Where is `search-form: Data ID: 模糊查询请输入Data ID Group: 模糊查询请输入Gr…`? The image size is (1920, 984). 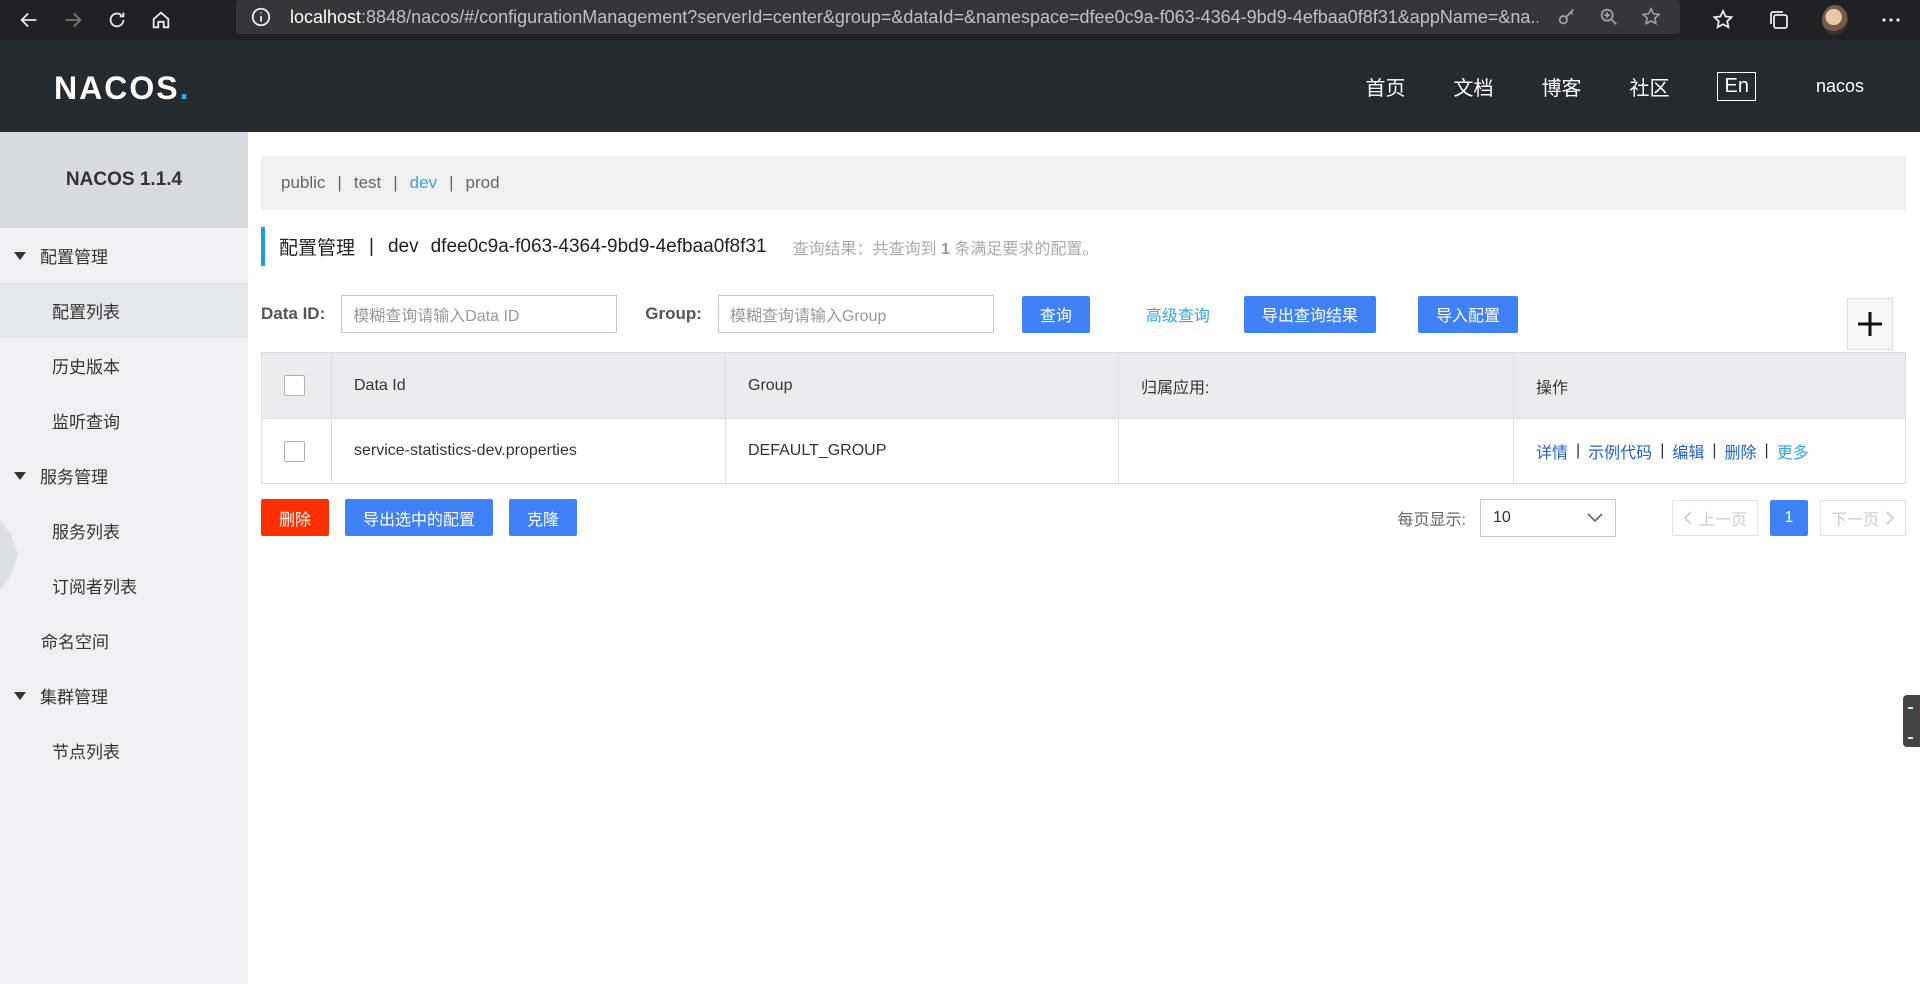
search-form: Data ID: 模糊查询请输入Data ID Group: 模糊查询请输入Gr… is located at coordinates (889, 314).